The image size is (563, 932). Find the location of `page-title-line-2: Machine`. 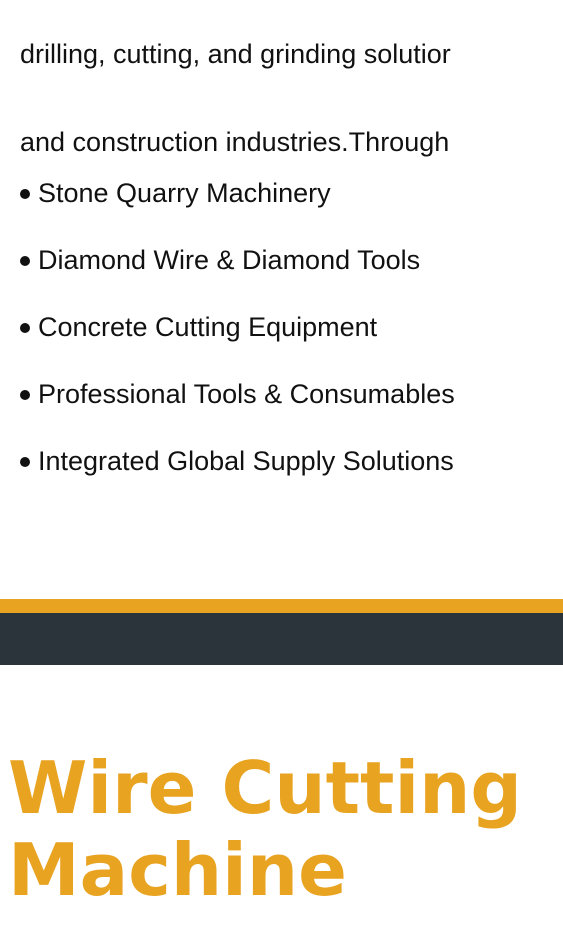

page-title-line-2: Machine is located at coordinates (177, 870).